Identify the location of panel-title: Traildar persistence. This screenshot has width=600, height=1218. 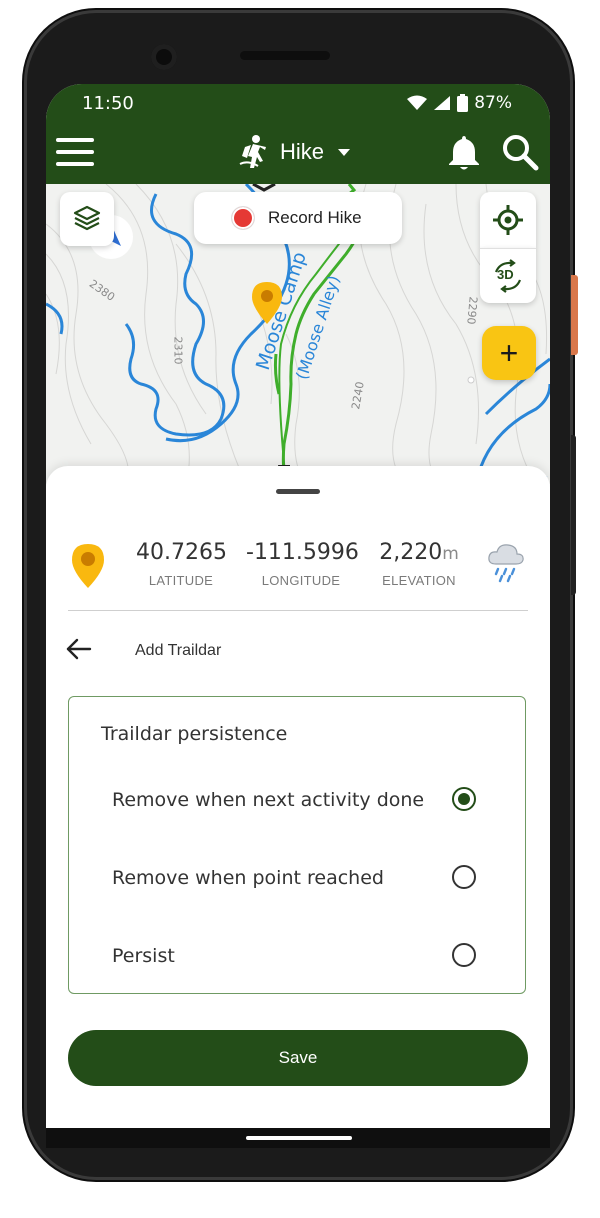
(194, 734).